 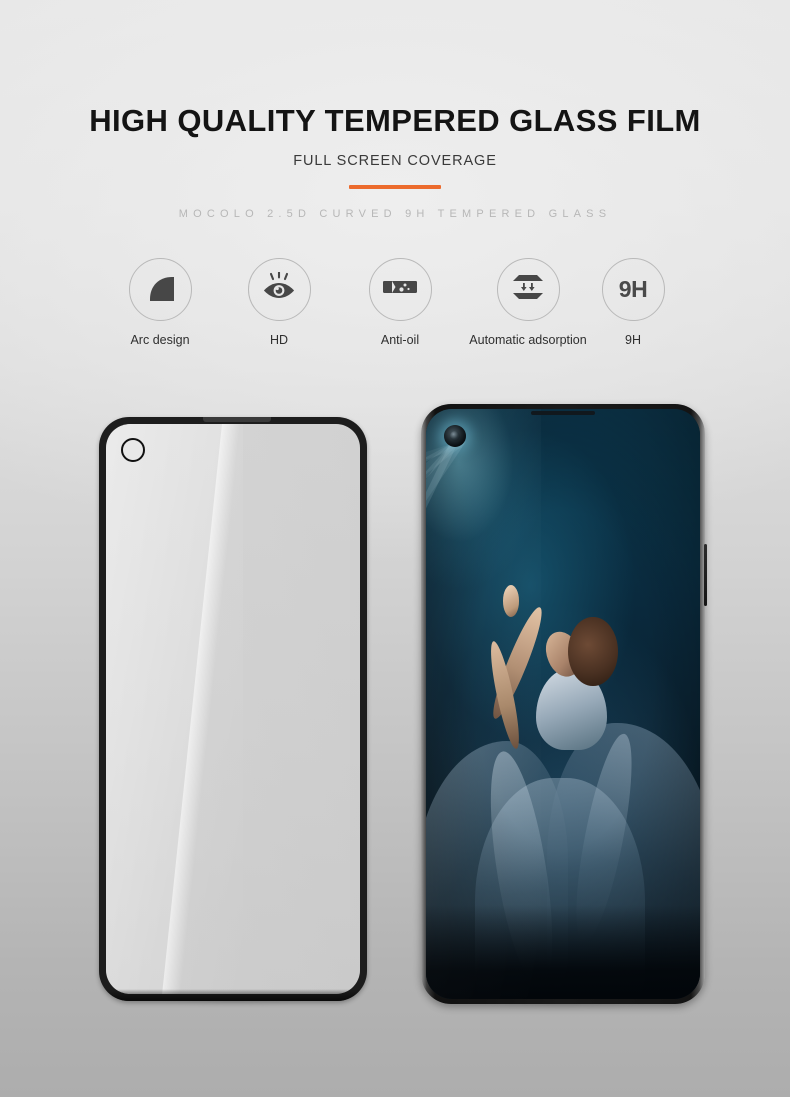 I want to click on feature-label: HD, so click(x=279, y=340).